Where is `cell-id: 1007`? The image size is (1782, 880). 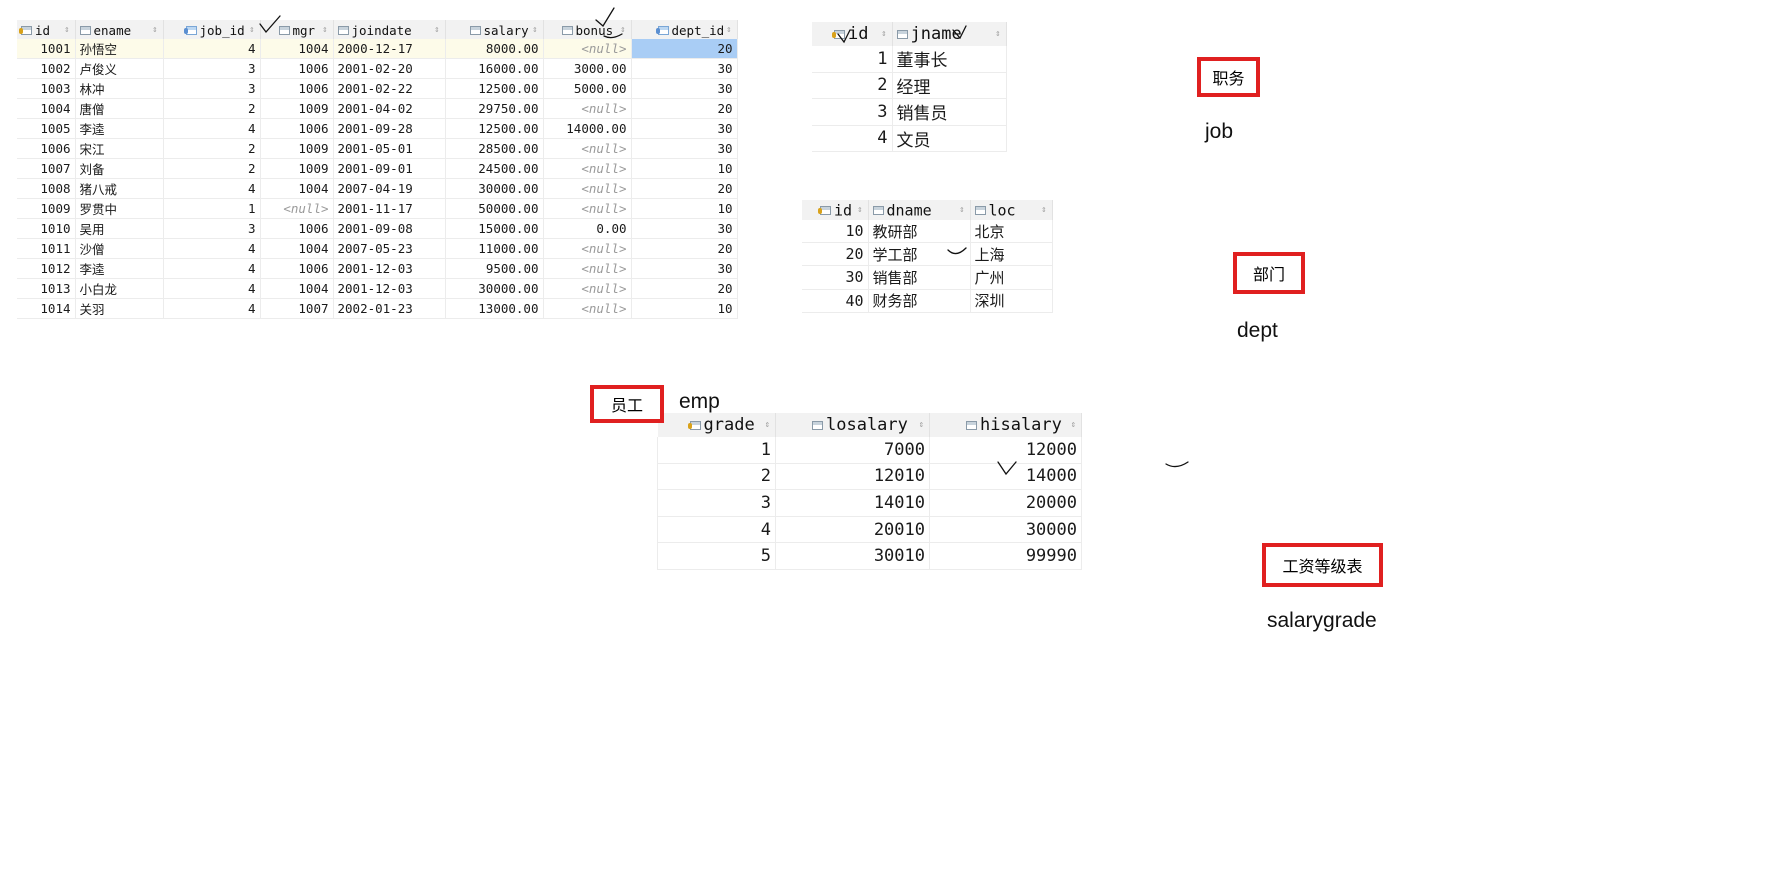
cell-id: 1007 is located at coordinates (46, 168).